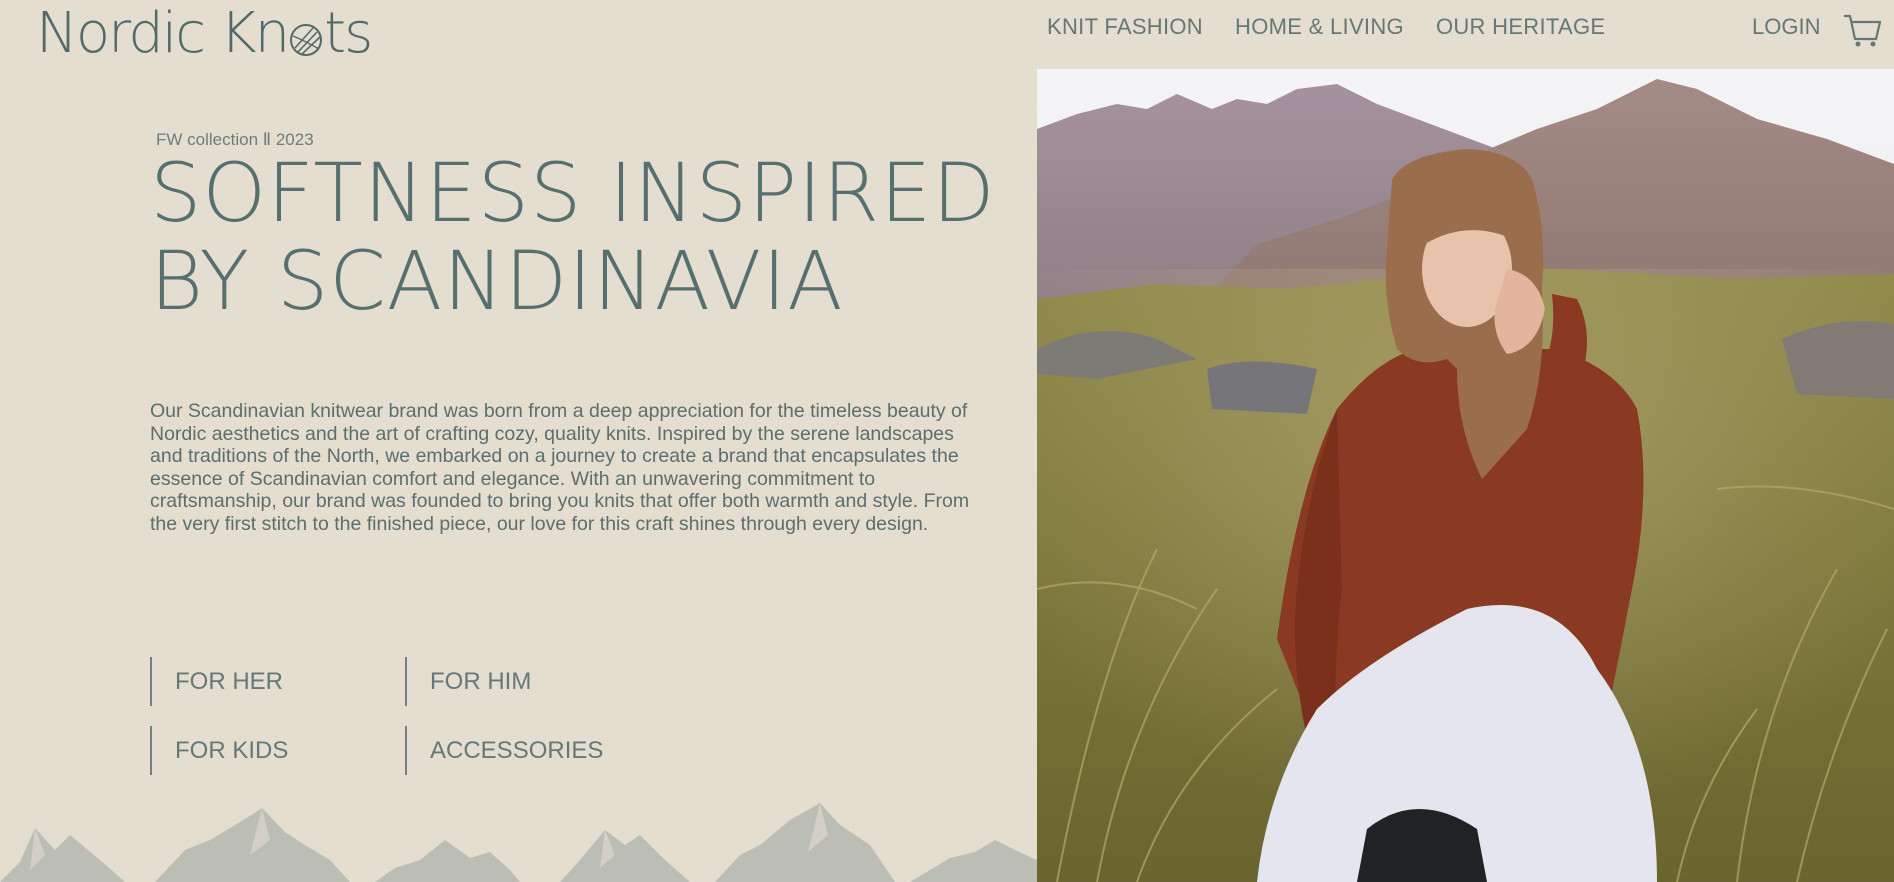  I want to click on yarn-ball-icon, so click(306, 40).